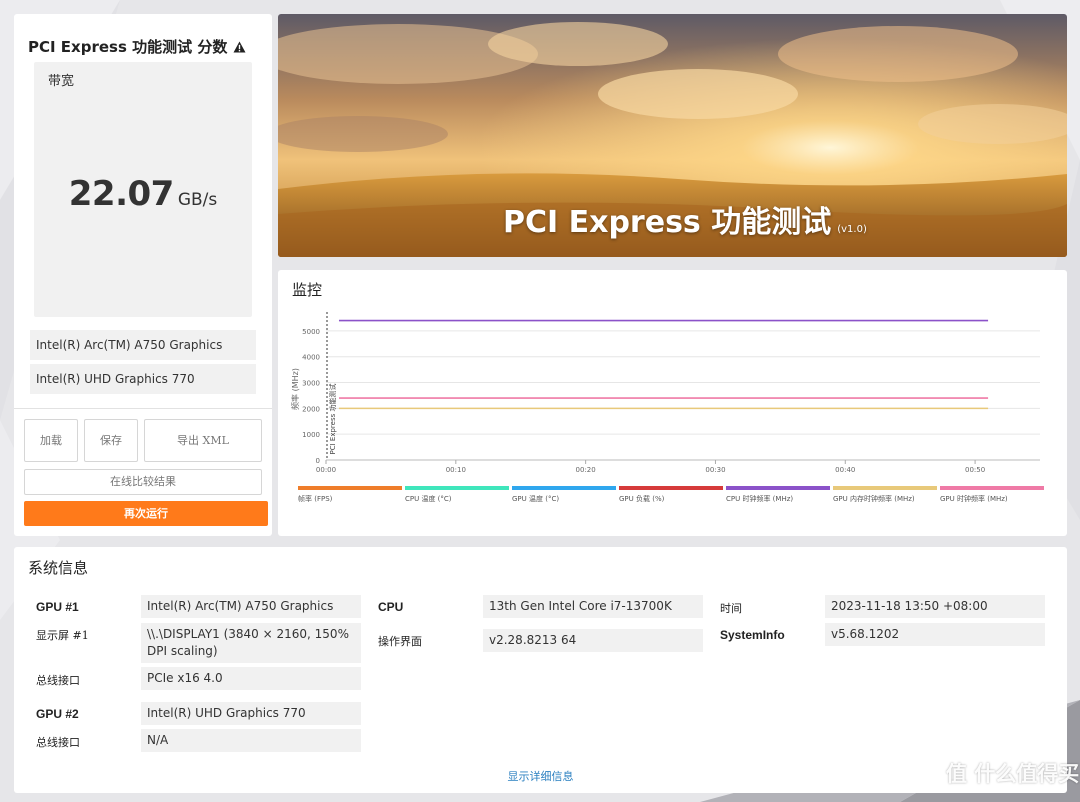 The width and height of the screenshot is (1080, 802). I want to click on marker-label: PCI Express 功能测试, so click(332, 419).